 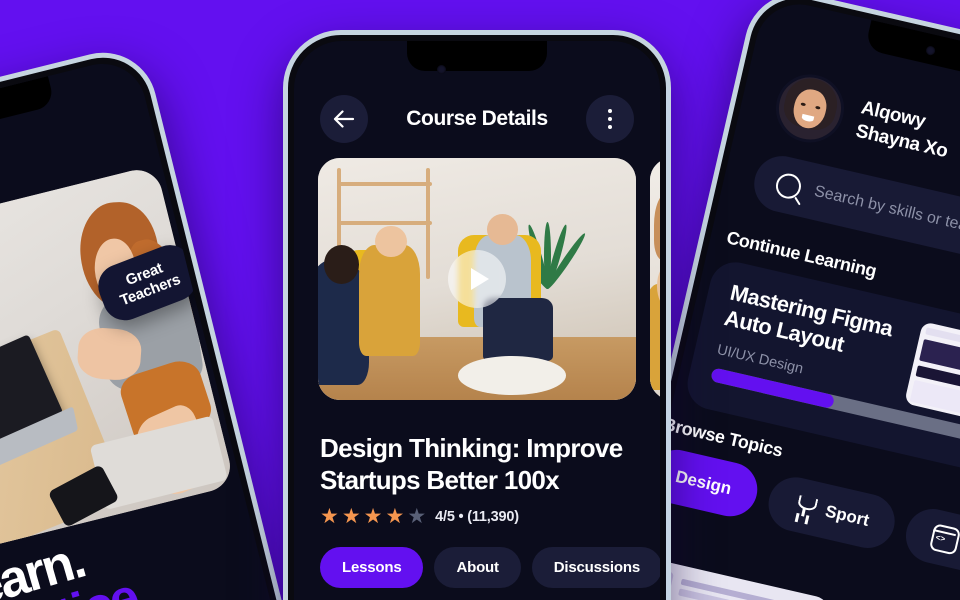 What do you see at coordinates (441, 69) in the screenshot?
I see `camera-icon` at bounding box center [441, 69].